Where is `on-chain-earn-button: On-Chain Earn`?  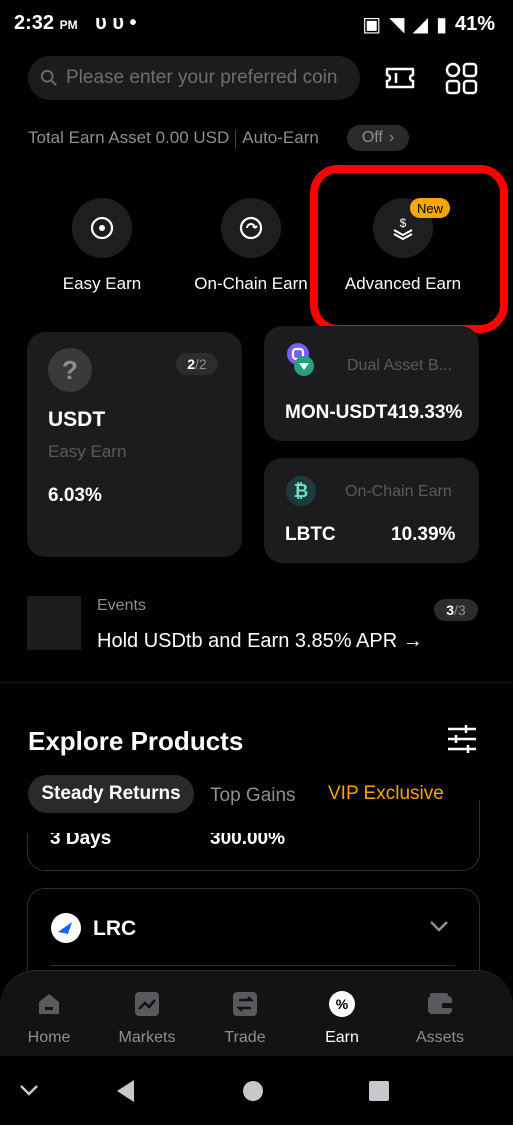 on-chain-earn-button: On-Chain Earn is located at coordinates (251, 246).